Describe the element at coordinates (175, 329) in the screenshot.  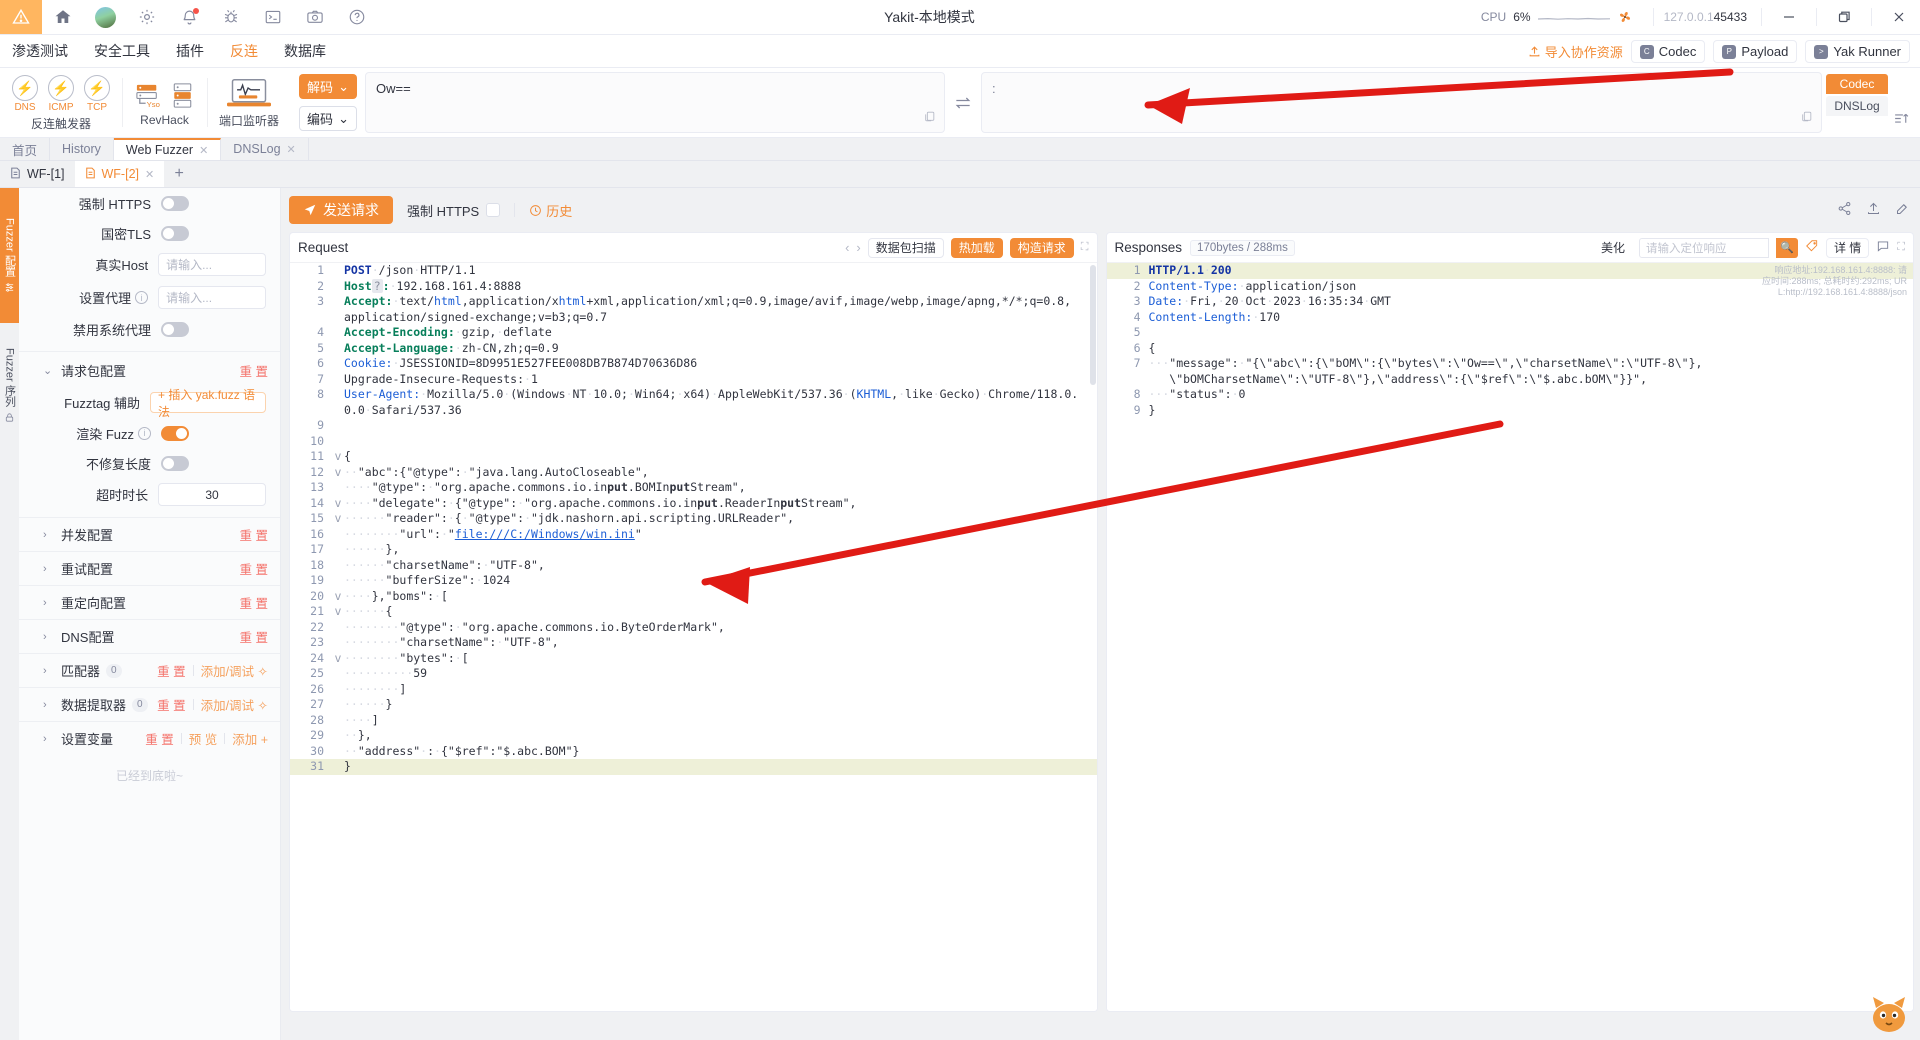
I see `disable-system-proxy-toggle` at that location.